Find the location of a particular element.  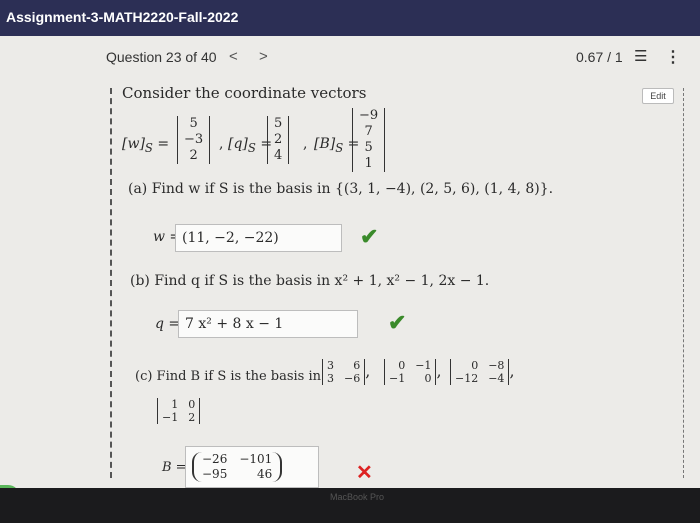

w-vector-label: [w]S = is located at coordinates (146, 145).